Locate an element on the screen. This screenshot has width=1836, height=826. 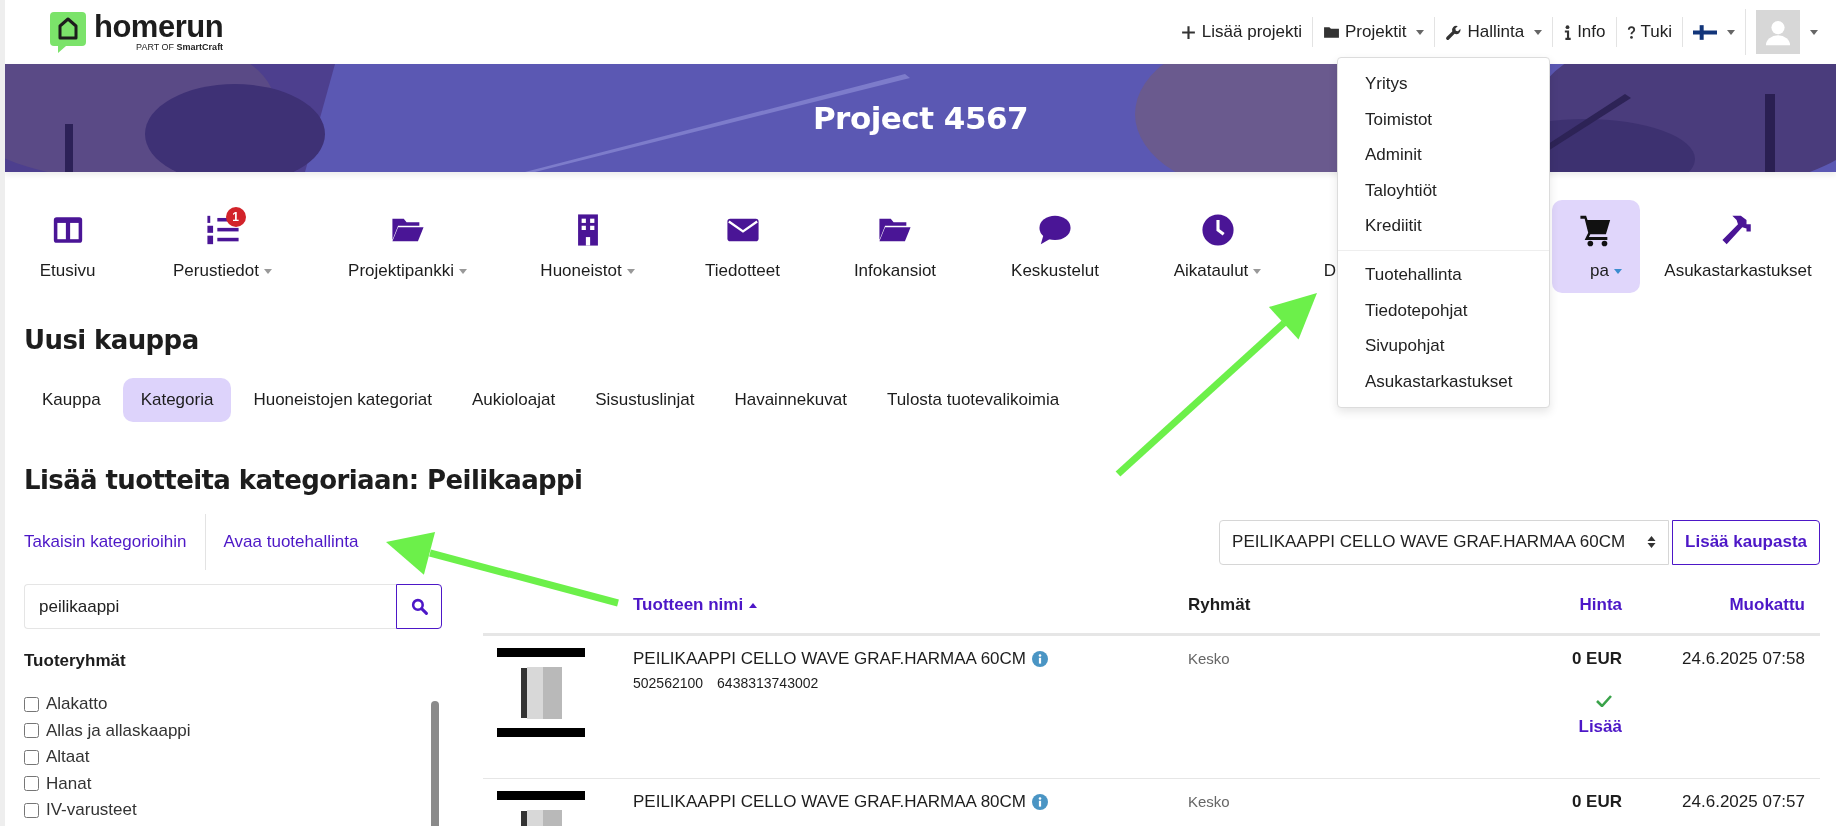
nav-item: 1 Perustiedot is located at coordinates (222, 246).